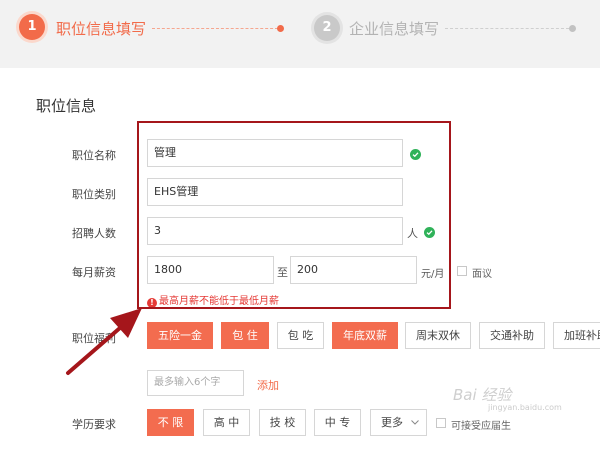 Image resolution: width=600 pixels, height=450 pixels. I want to click on negotiable-checkbox, so click(462, 271).